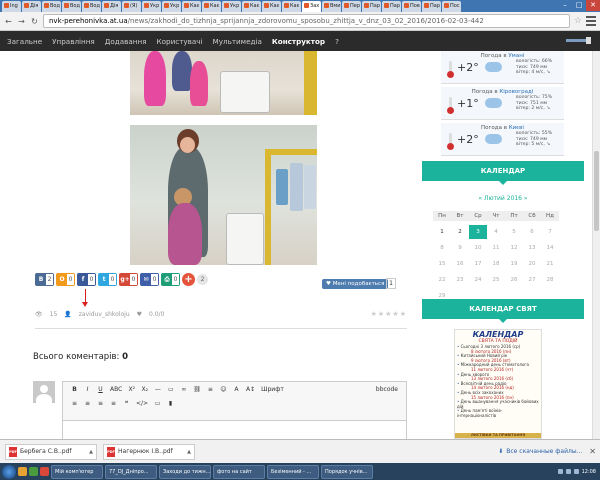 The width and height of the screenshot is (600, 480). I want to click on browser-tab: Зах, so click(311, 6).